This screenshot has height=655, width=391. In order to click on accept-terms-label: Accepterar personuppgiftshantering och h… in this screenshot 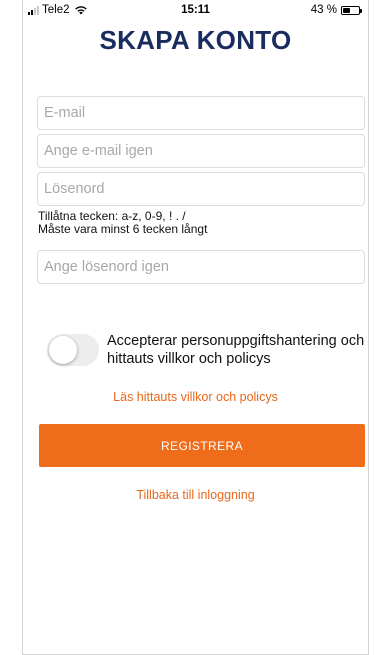, I will do `click(236, 350)`.